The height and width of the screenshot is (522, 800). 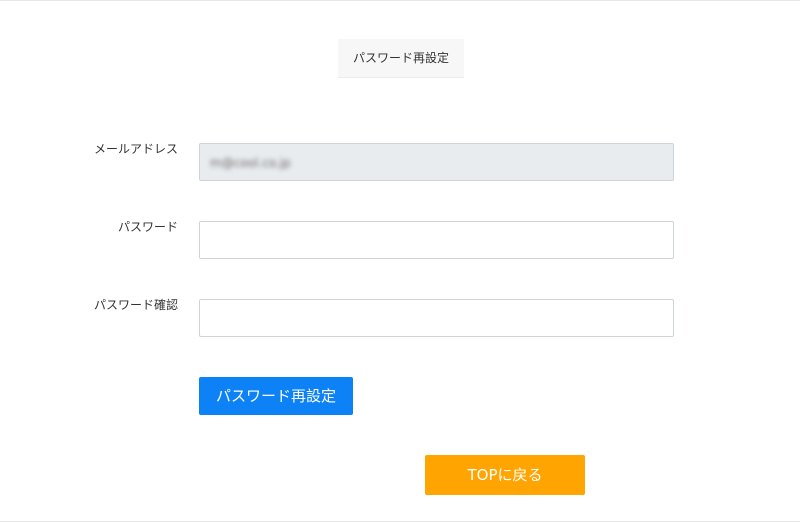 I want to click on password-confirm-input, so click(x=436, y=318).